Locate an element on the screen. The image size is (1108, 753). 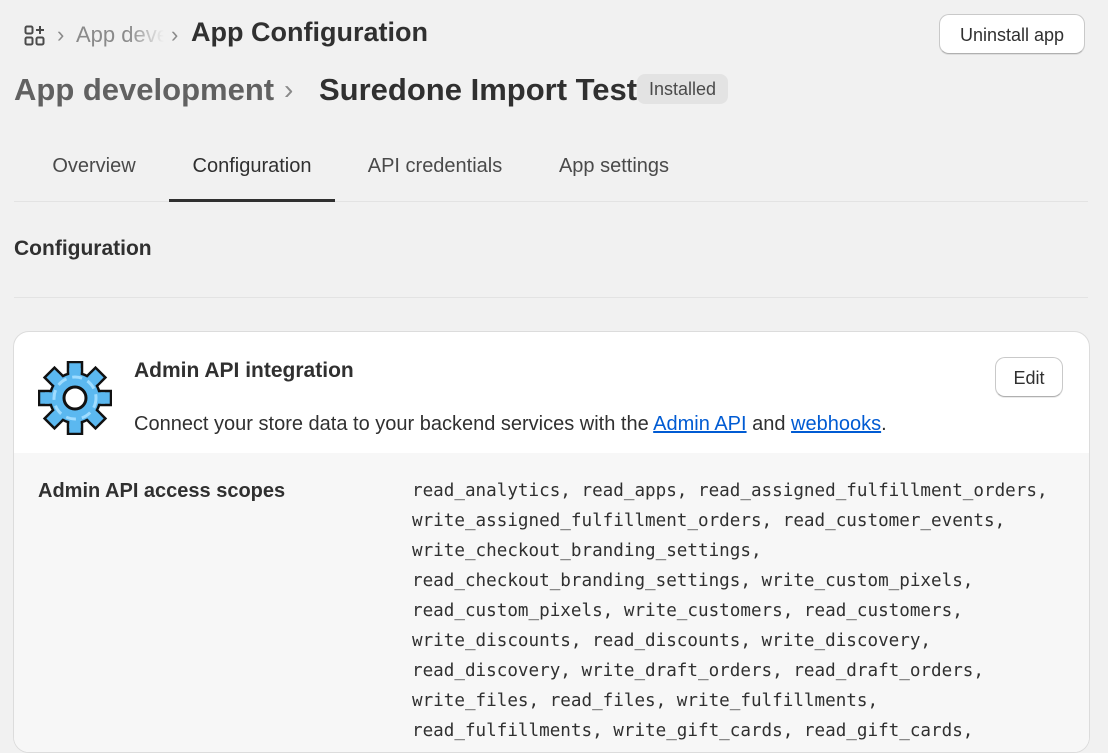
page-title: Suredone Import Test is located at coordinates (478, 89).